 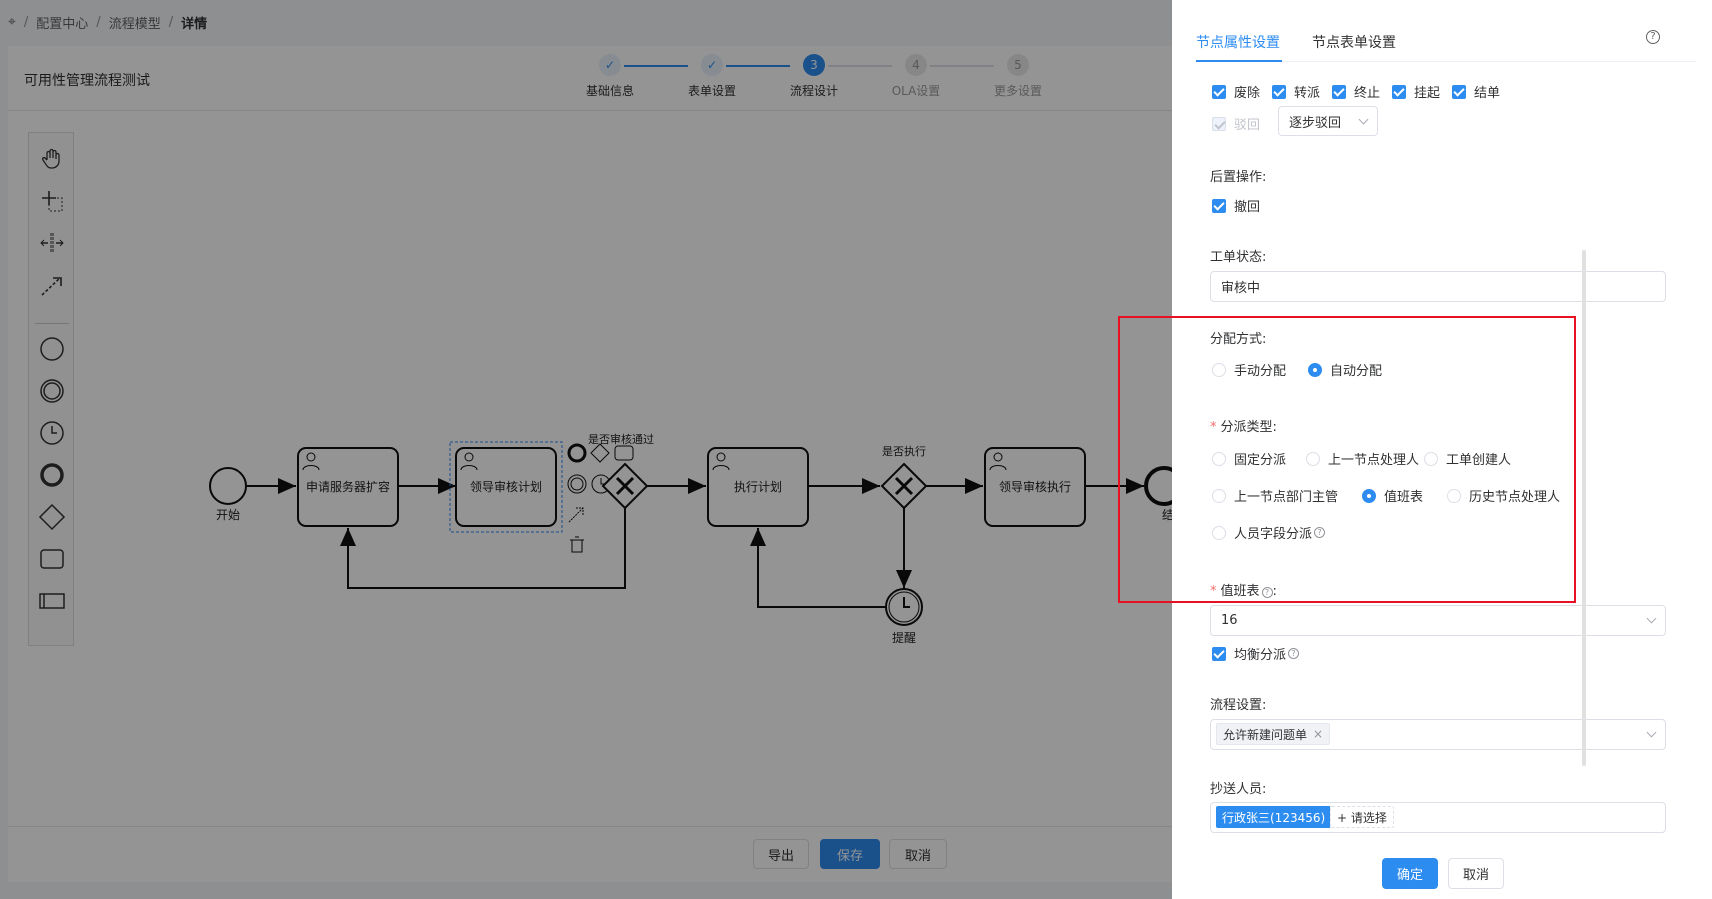 What do you see at coordinates (1238, 257) in the screenshot?
I see `ticket-status-label: 工单状态:` at bounding box center [1238, 257].